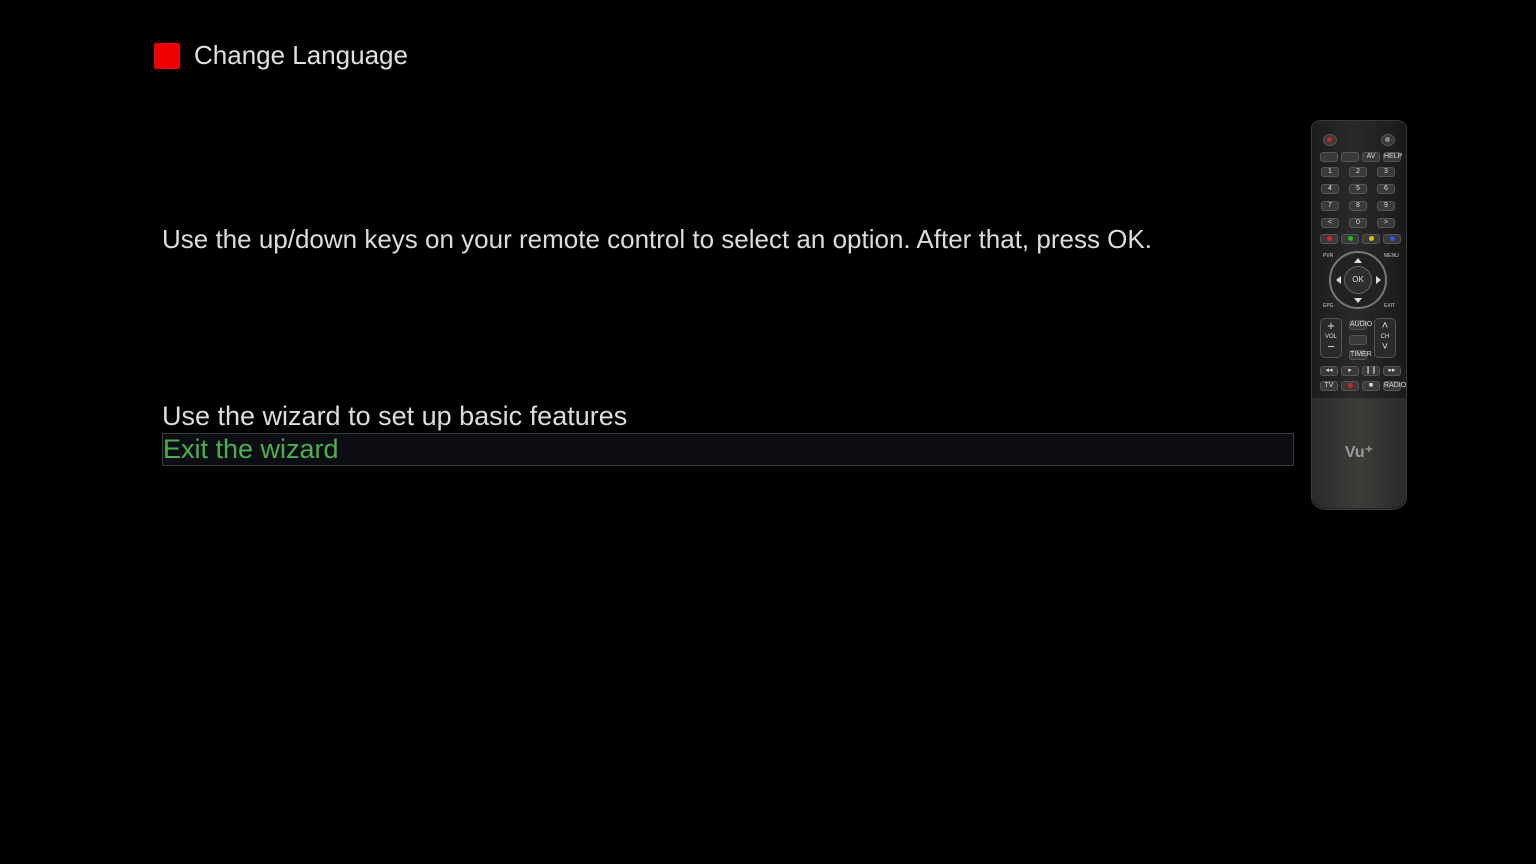 This screenshot has height=864, width=1536. I want to click on volume-rocker: + VOL −, so click(1331, 338).